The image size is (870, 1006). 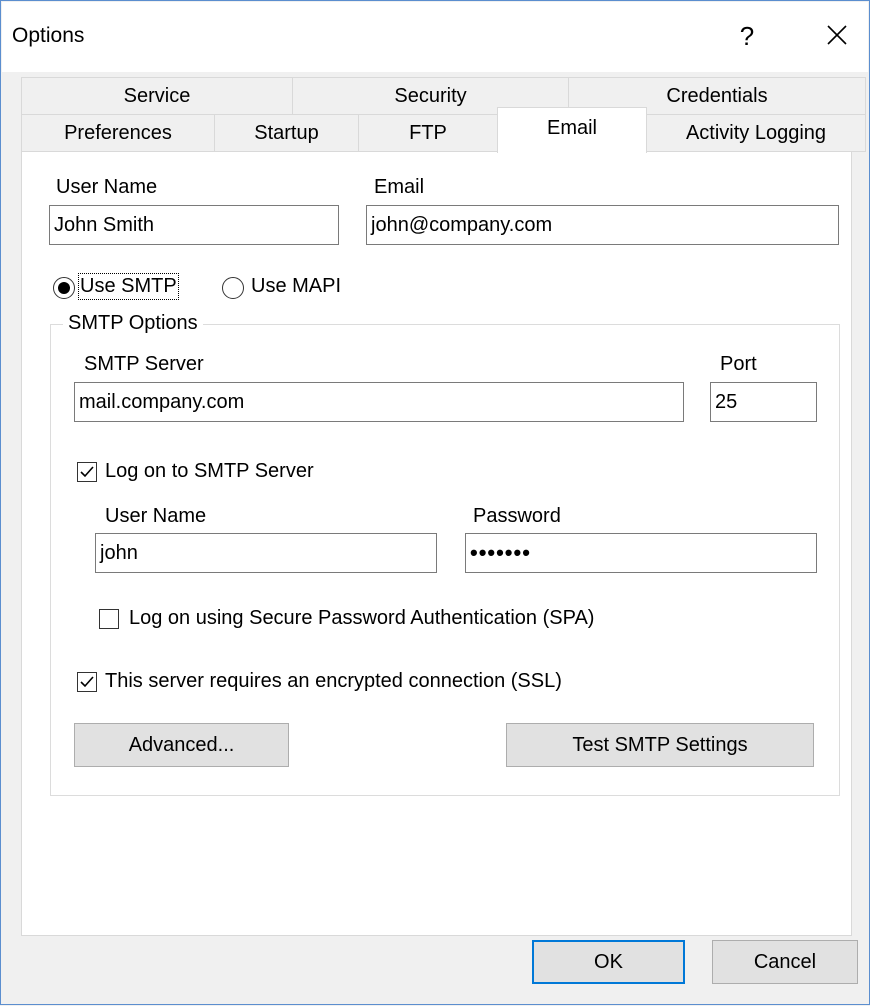 What do you see at coordinates (144, 364) in the screenshot?
I see `smtp-server-label: SMTP Server` at bounding box center [144, 364].